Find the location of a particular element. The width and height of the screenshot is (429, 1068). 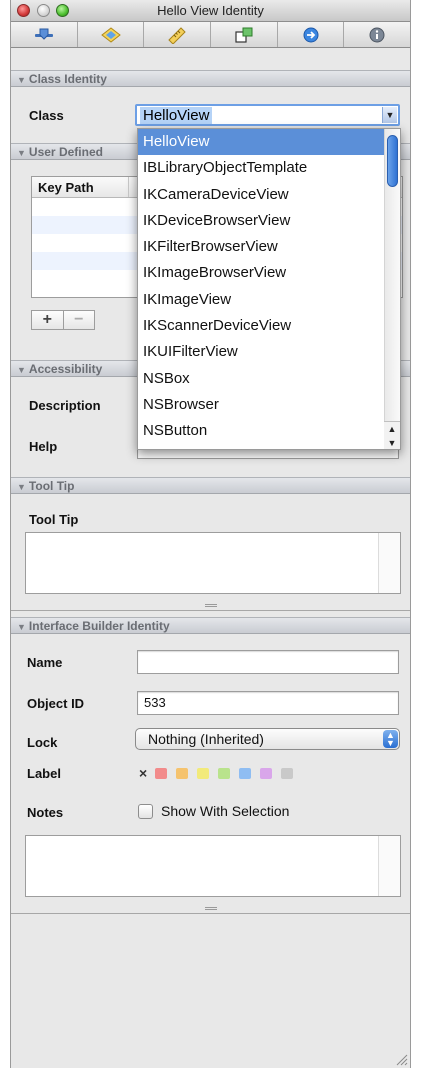

clear-label-icon: × is located at coordinates (143, 773).